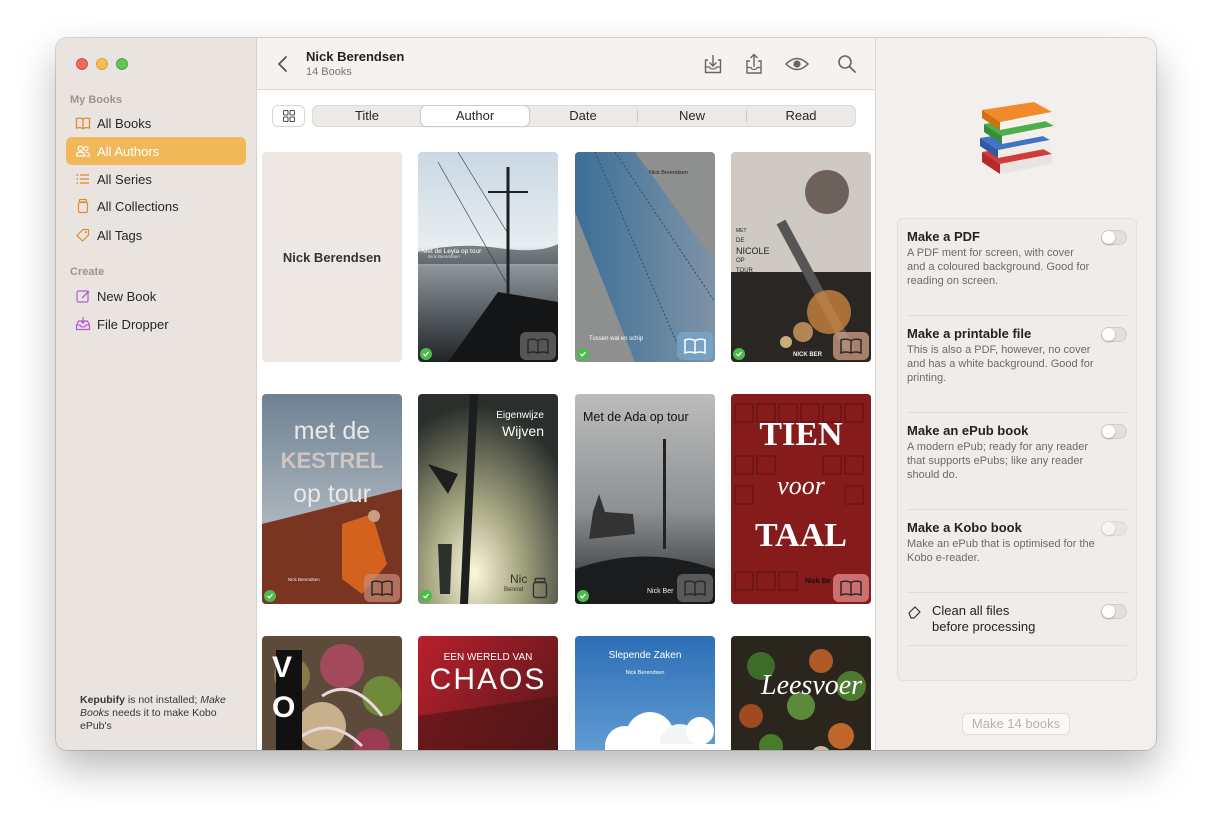  Describe the element at coordinates (83, 123) in the screenshot. I see `book-icon` at that location.